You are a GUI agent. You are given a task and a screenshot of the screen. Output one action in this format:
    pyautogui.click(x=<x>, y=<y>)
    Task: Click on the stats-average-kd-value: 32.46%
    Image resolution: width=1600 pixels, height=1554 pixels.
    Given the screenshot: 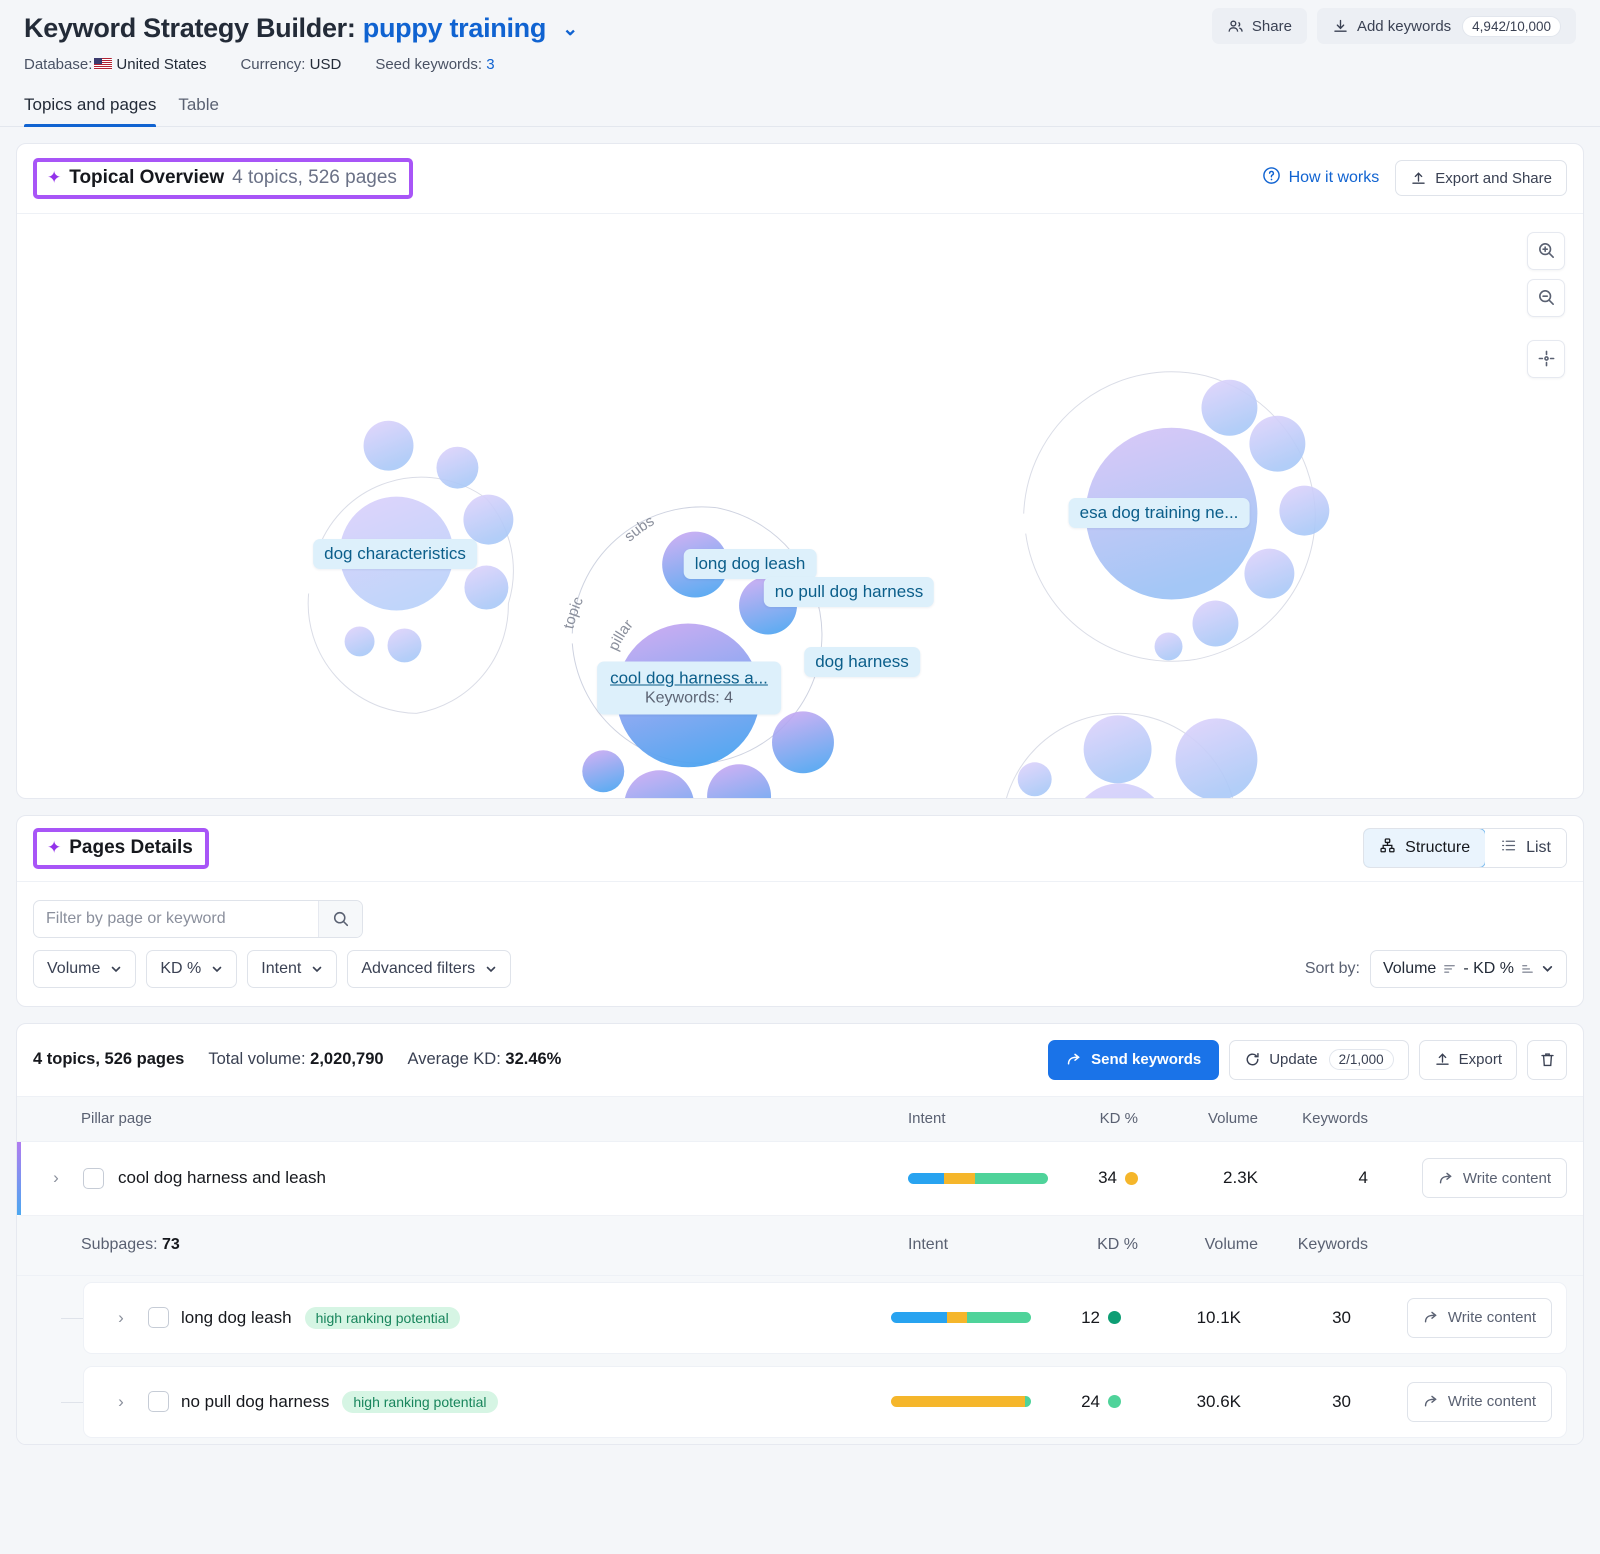 What is the action you would take?
    pyautogui.click(x=533, y=1059)
    